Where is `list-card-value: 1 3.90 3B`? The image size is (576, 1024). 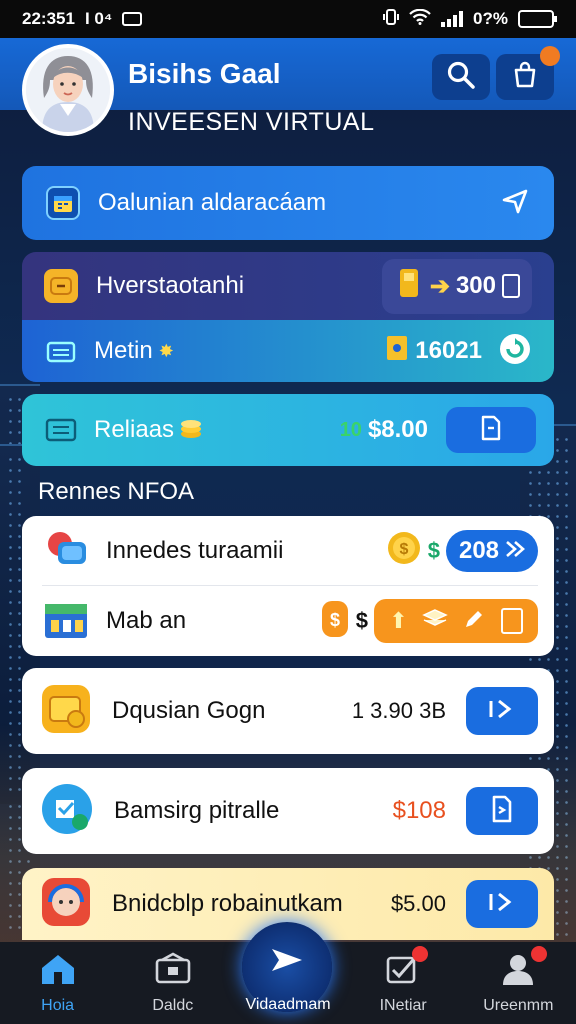
list-card-value: 1 3.90 3B is located at coordinates (398, 710).